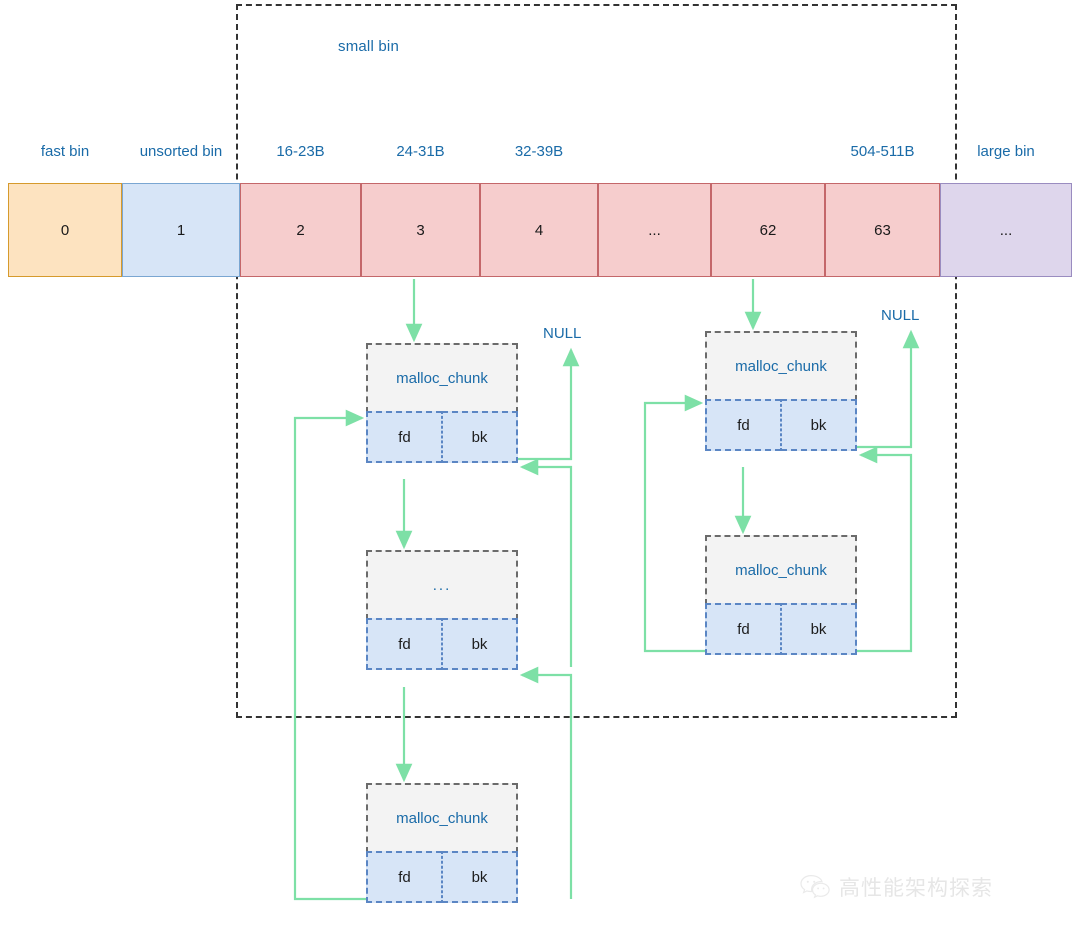 Image resolution: width=1080 pixels, height=939 pixels. What do you see at coordinates (815, 886) in the screenshot?
I see `wechat-icon` at bounding box center [815, 886].